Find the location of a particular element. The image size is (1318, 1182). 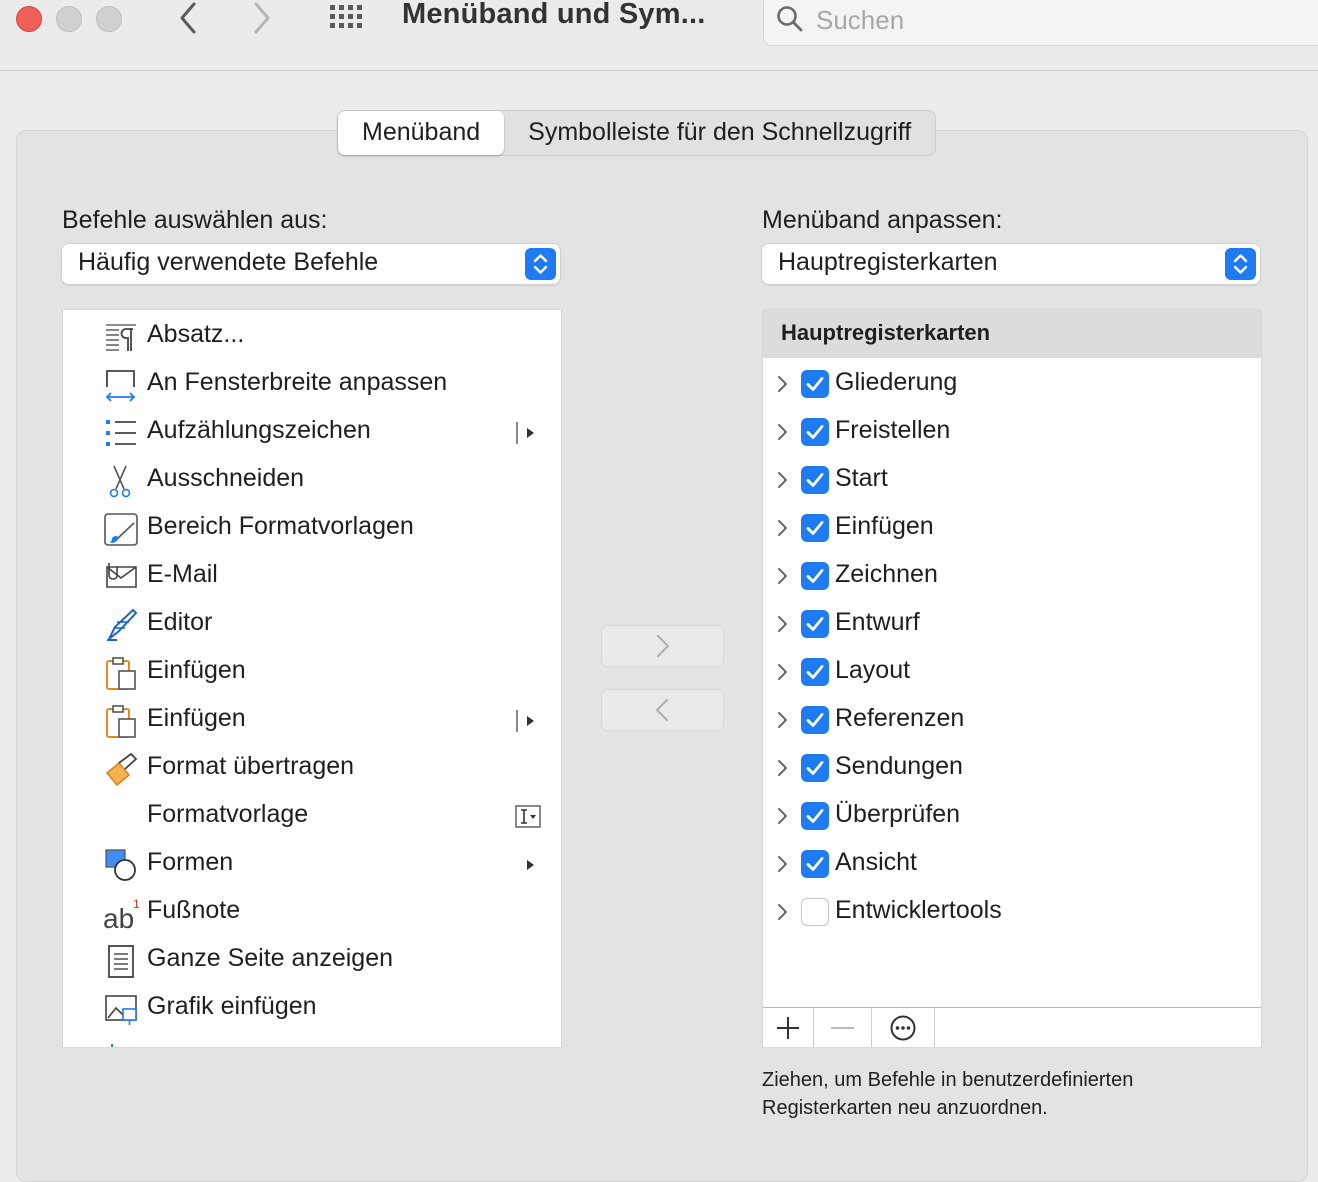

forward-chevron-icon is located at coordinates (261, 18).